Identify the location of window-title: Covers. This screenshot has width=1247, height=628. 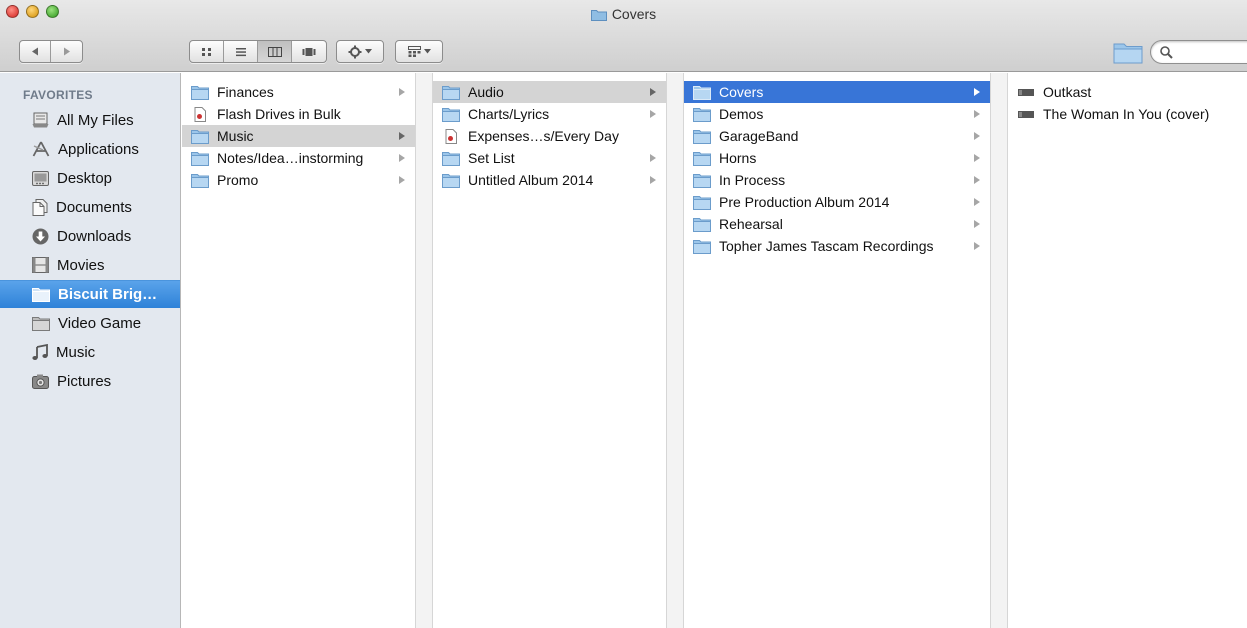
(634, 14).